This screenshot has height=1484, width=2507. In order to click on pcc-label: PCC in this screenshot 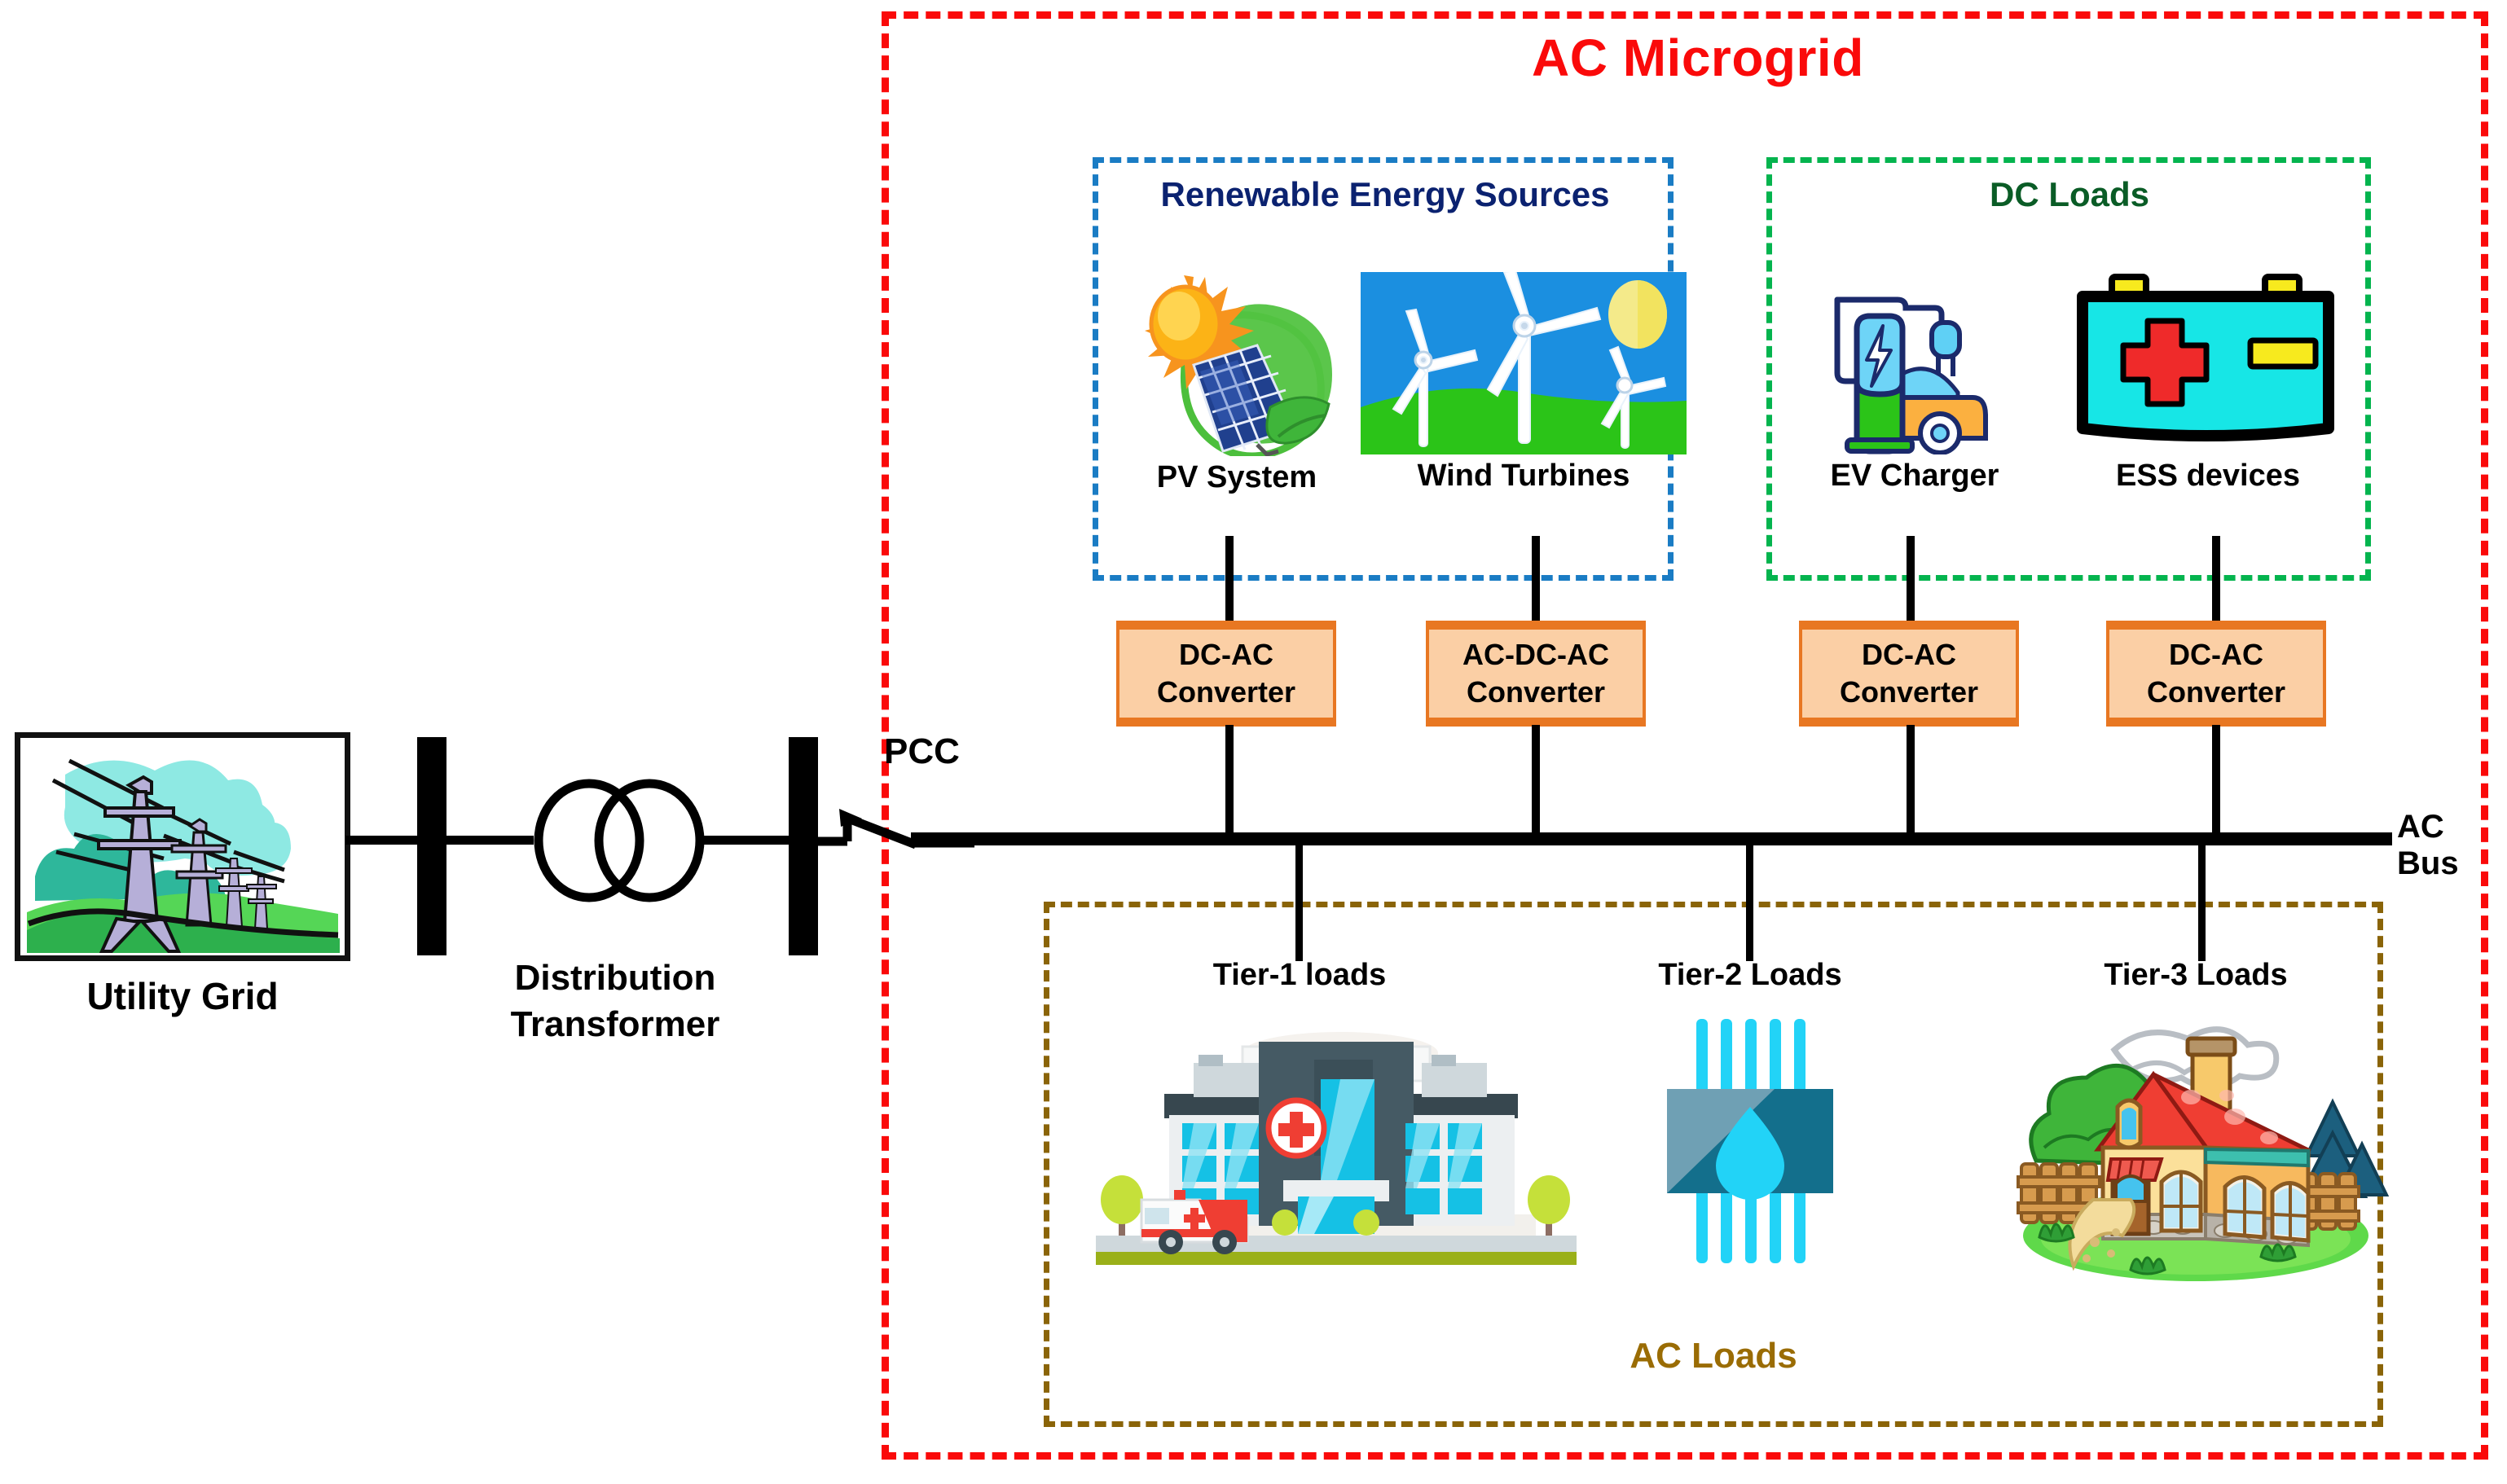, I will do `click(922, 751)`.